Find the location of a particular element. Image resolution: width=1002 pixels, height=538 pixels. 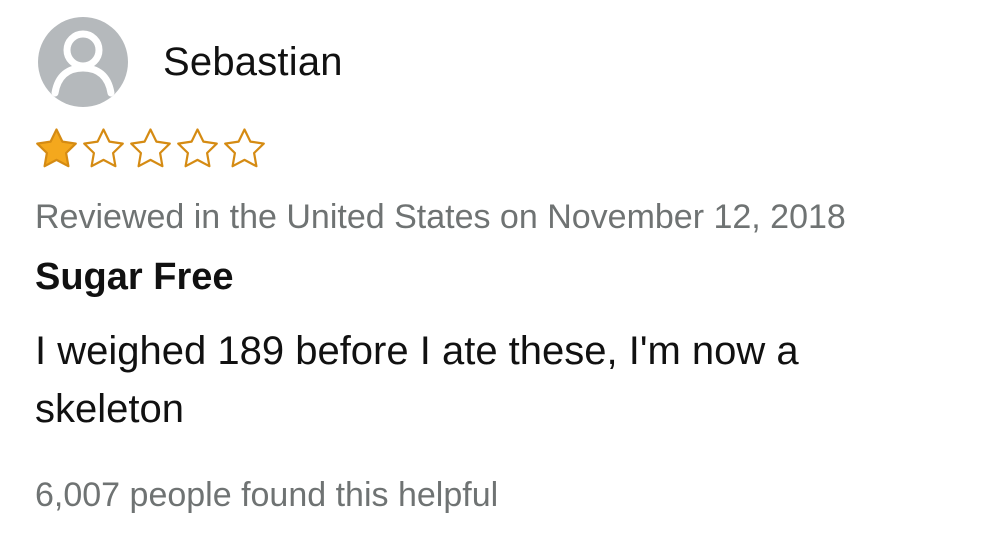

reviewer-profile: Sebastian is located at coordinates (190, 62).